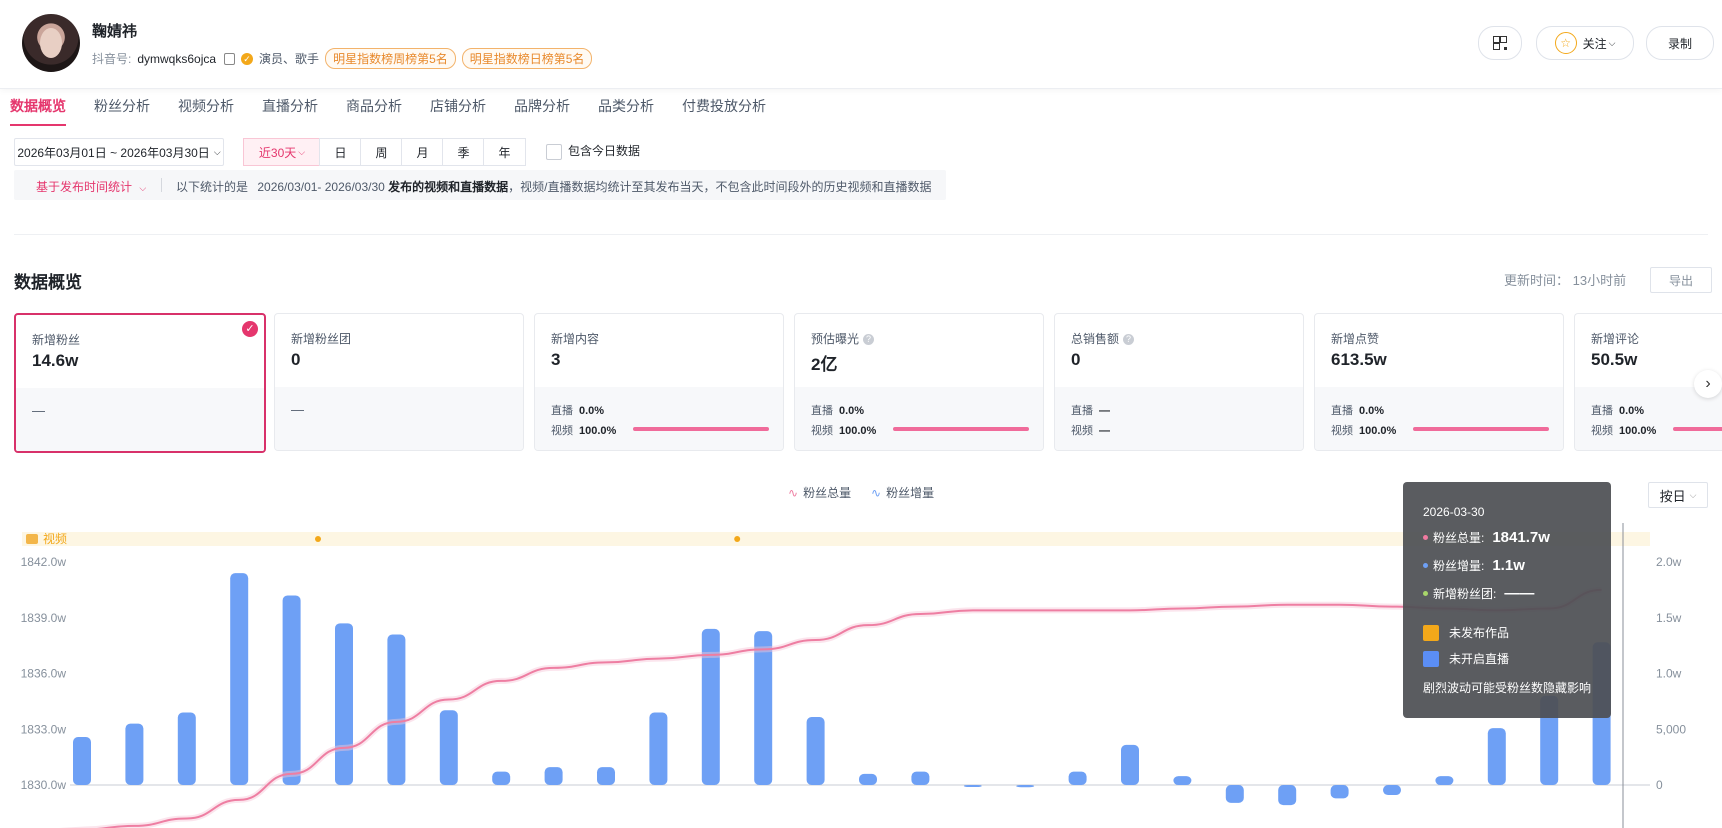 Image resolution: width=1722 pixels, height=828 pixels. I want to click on metric-card-new-content: 新增内容 3 直播 0.0% 视频 100.0%, so click(659, 382).